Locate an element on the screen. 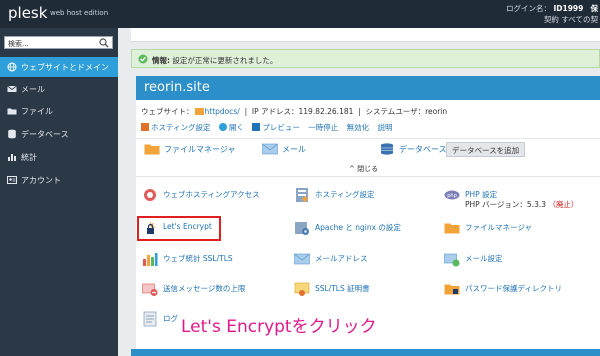 The width and height of the screenshot is (600, 356). sidebar-item-label: メール is located at coordinates (33, 89).